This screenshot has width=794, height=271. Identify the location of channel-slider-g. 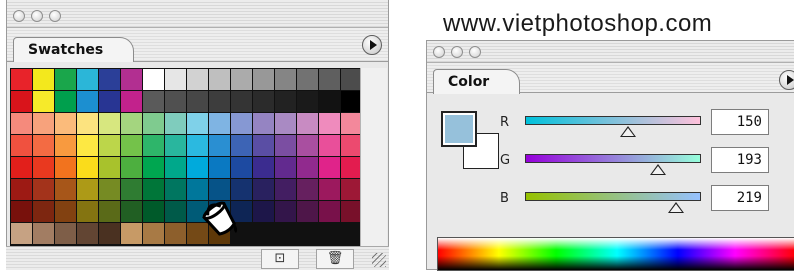
(613, 158).